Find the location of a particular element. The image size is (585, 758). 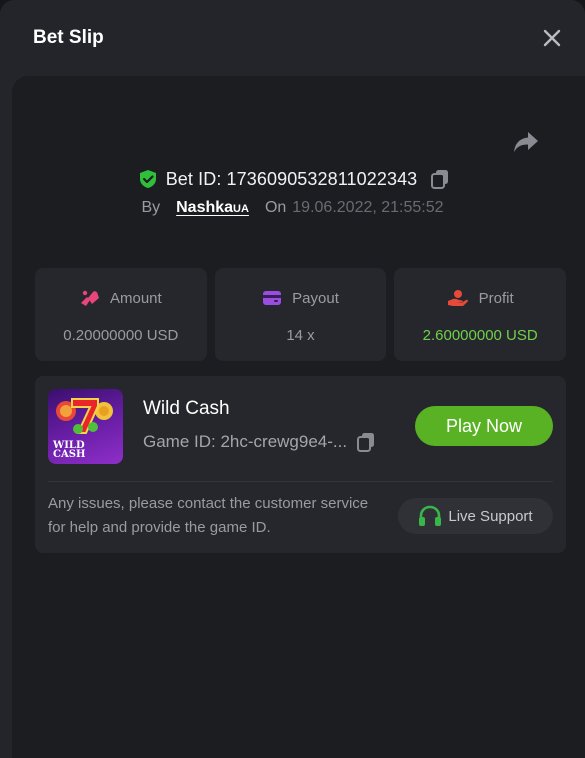

share-icon is located at coordinates (526, 142).